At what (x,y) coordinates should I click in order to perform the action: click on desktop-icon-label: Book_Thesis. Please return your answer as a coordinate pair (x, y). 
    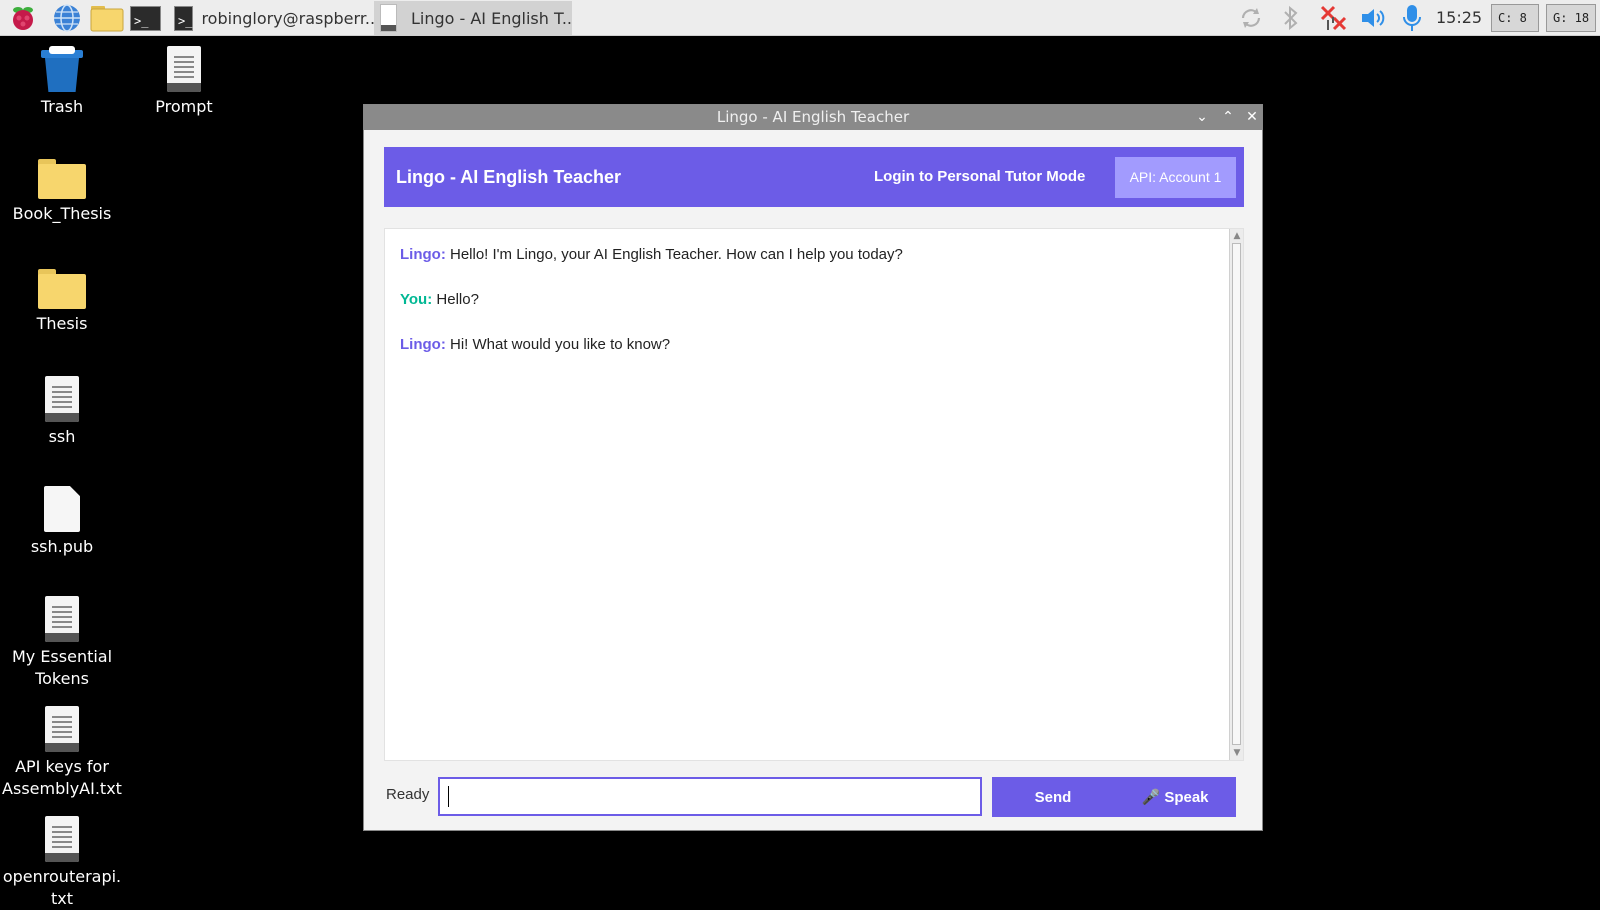
    Looking at the image, I should click on (62, 213).